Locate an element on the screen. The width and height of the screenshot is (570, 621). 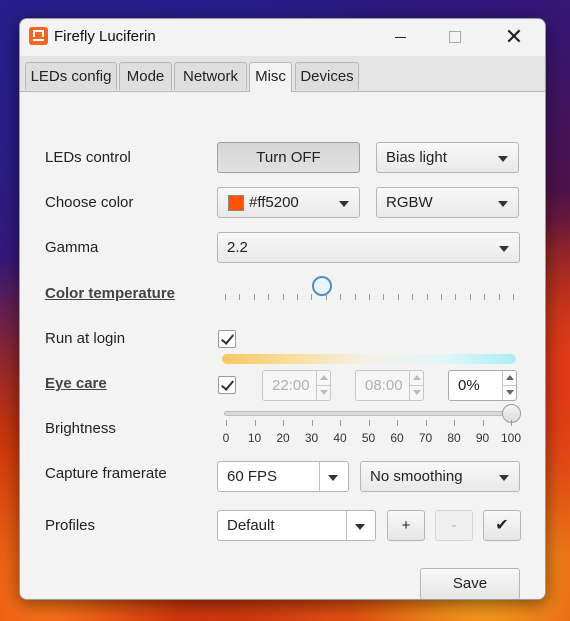
run-at-login-label: Run at login is located at coordinates (85, 338).